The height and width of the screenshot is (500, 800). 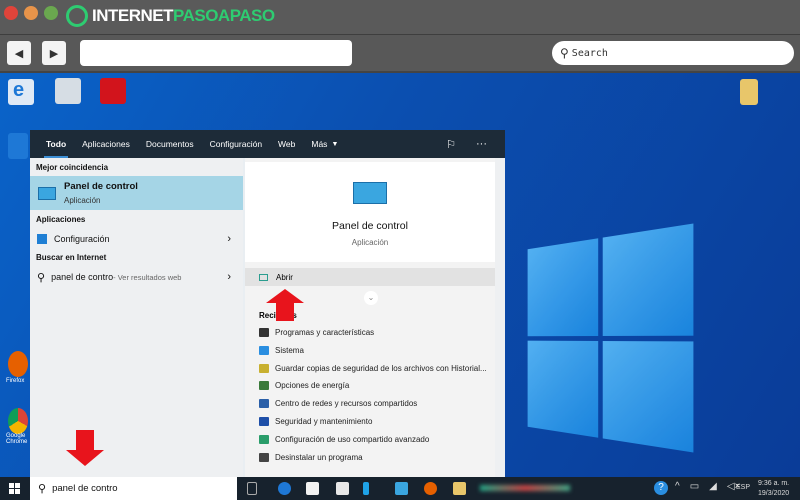 What do you see at coordinates (147, 277) in the screenshot?
I see `web-suffix: - Ver resultados web` at bounding box center [147, 277].